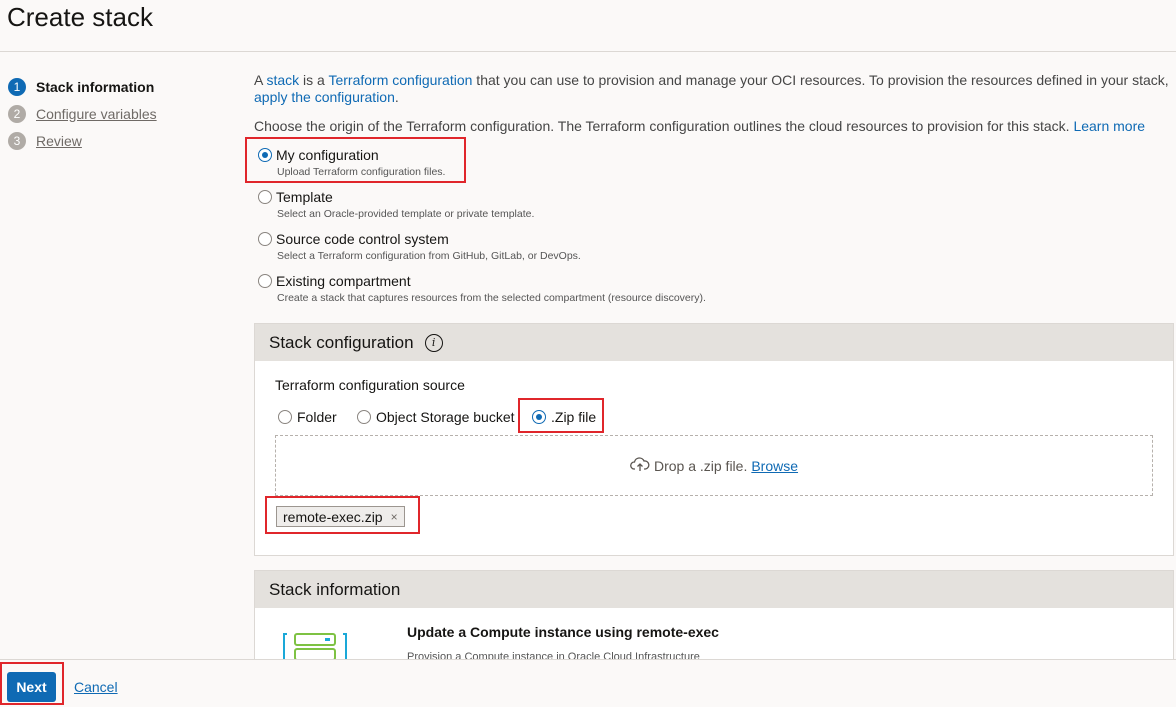 The height and width of the screenshot is (707, 1176). I want to click on source-option-folder: Folder, so click(307, 417).